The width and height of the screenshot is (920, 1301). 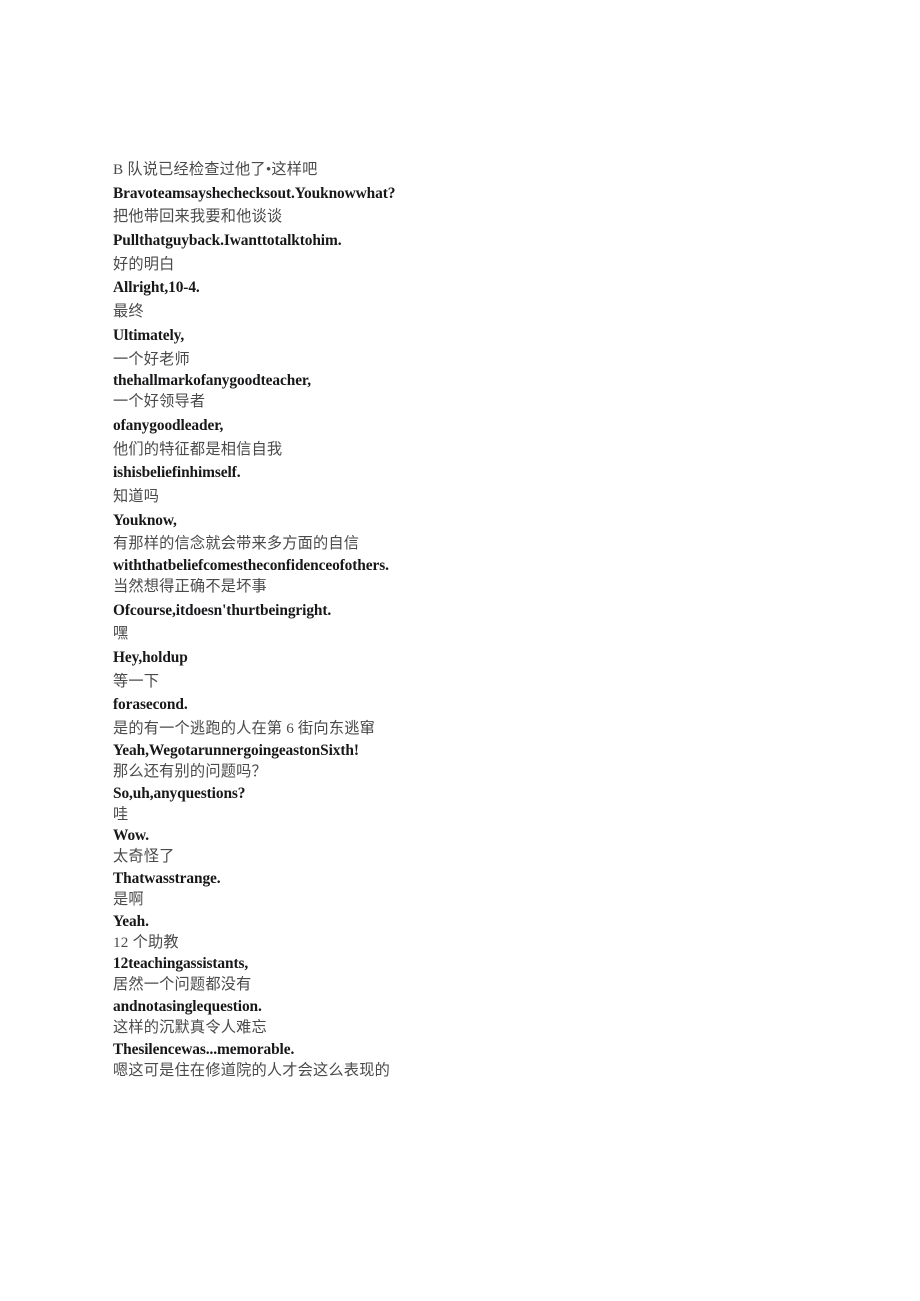 What do you see at coordinates (121, 634) in the screenshot?
I see `subtitle-line-zh: 嘿` at bounding box center [121, 634].